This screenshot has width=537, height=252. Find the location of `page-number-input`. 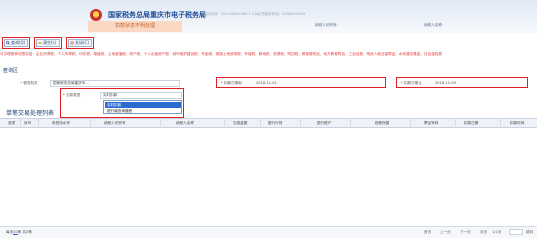

page-number-input is located at coordinates (516, 232).